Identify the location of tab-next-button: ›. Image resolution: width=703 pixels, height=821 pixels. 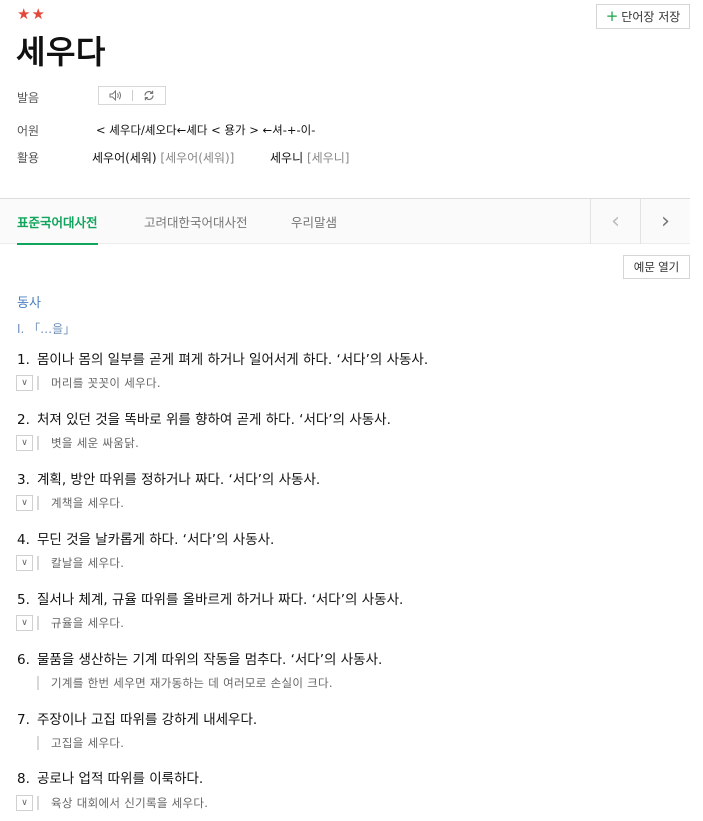
(665, 221).